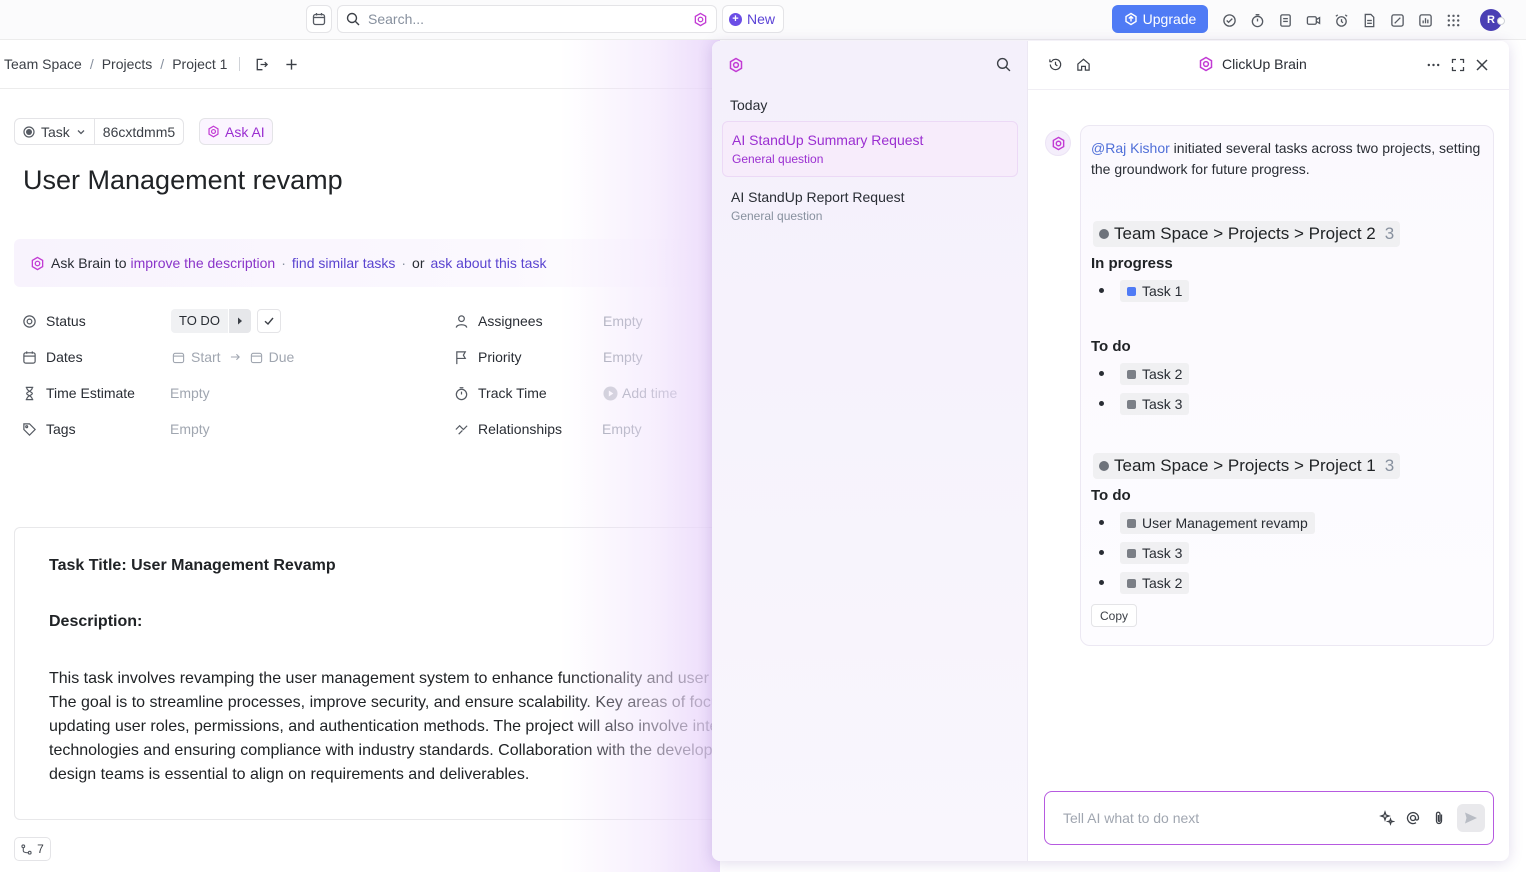  I want to click on field-dates: Dates, so click(52, 357).